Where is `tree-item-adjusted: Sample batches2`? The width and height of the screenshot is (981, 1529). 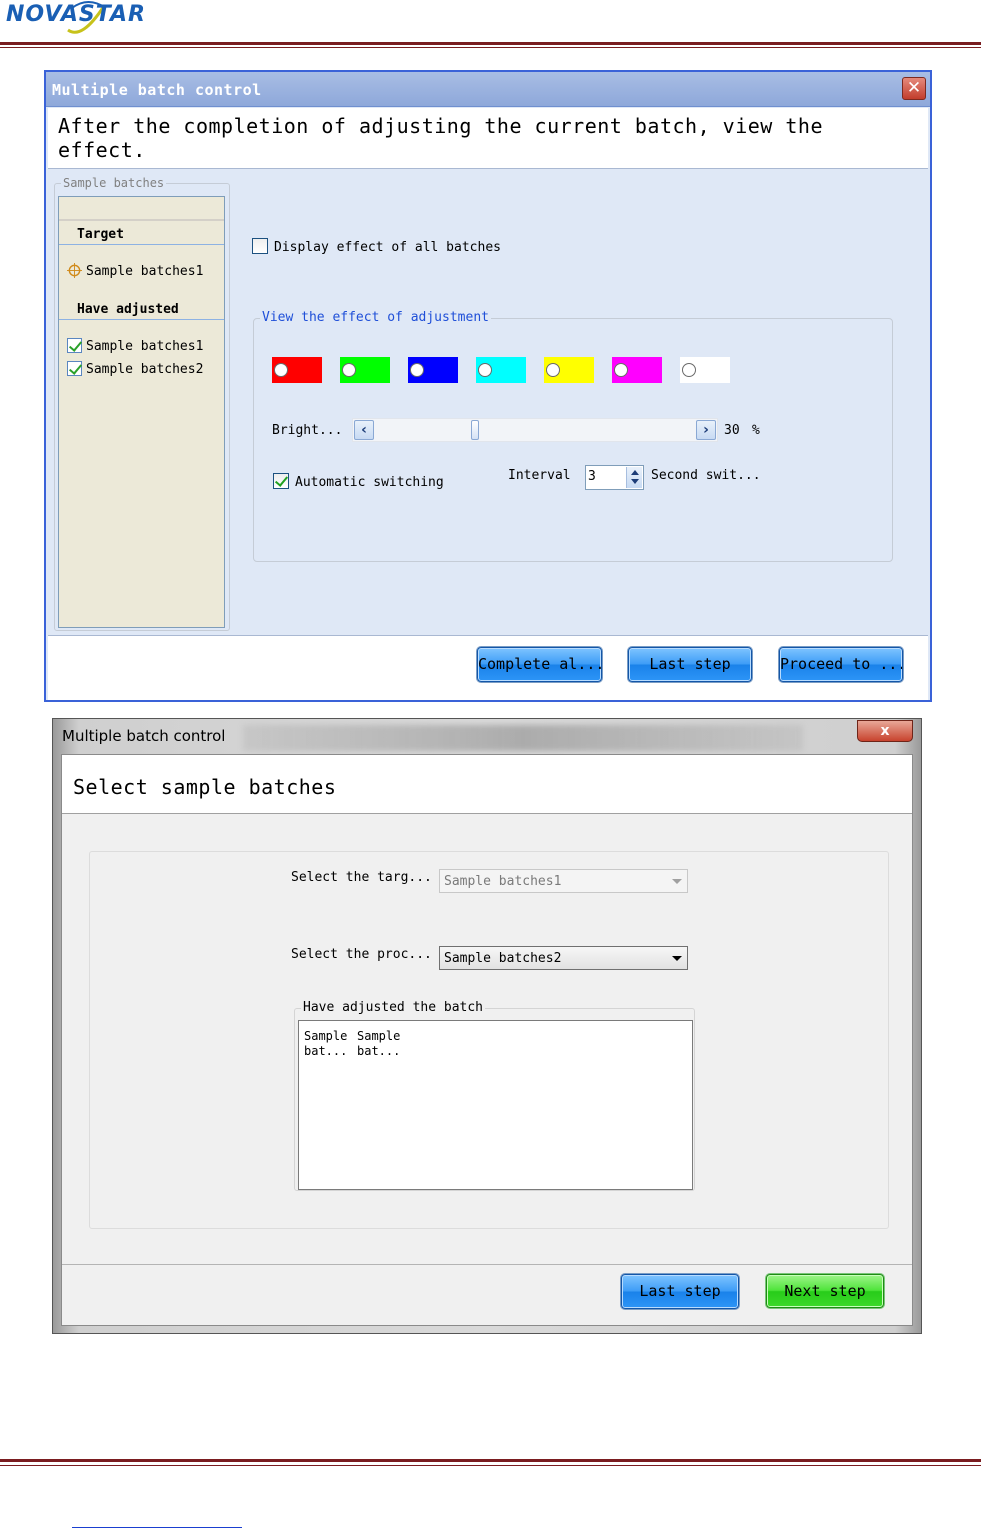
tree-item-adjusted: Sample batches2 is located at coordinates (135, 369).